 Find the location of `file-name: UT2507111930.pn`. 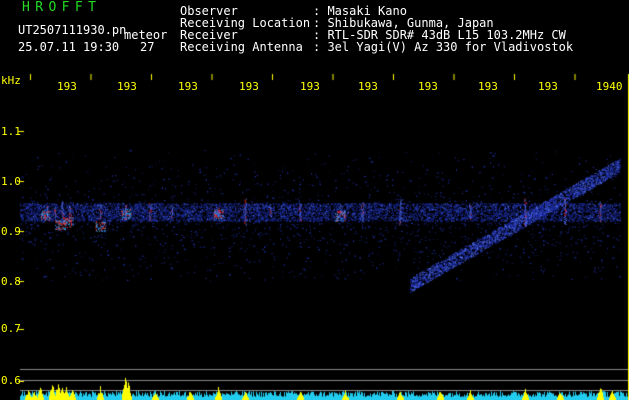

file-name: UT2507111930.pn is located at coordinates (72, 30).